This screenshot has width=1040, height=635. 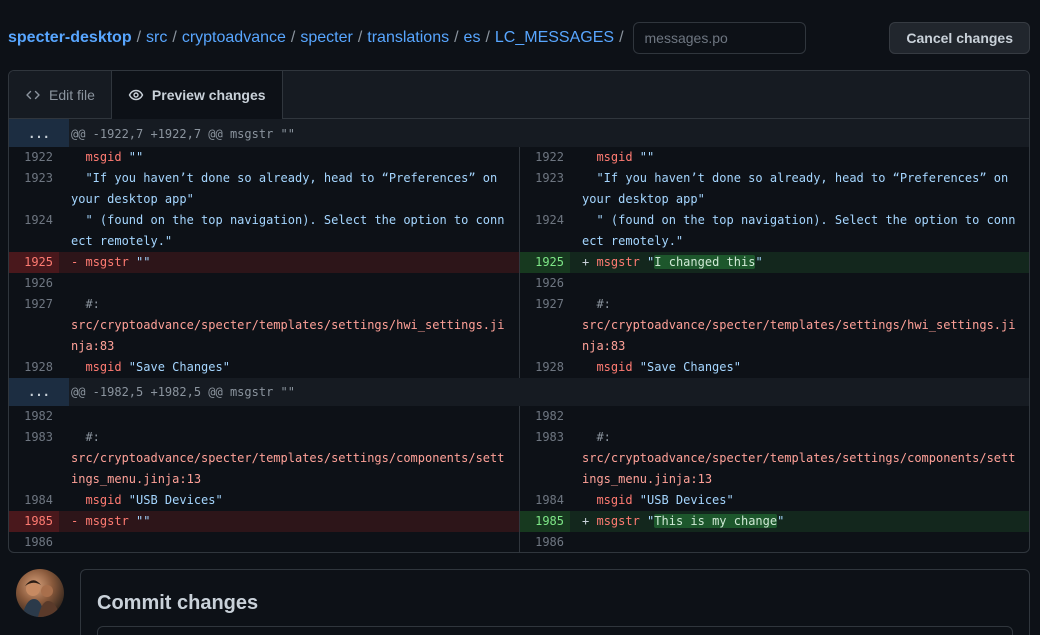 What do you see at coordinates (716, 521) in the screenshot?
I see `changed-text-highlight: This is my change` at bounding box center [716, 521].